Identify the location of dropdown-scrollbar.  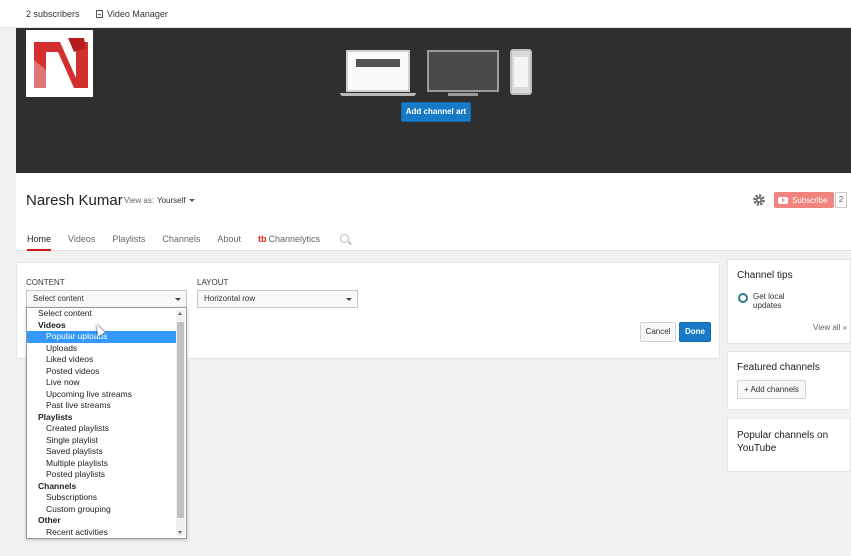
(180, 423).